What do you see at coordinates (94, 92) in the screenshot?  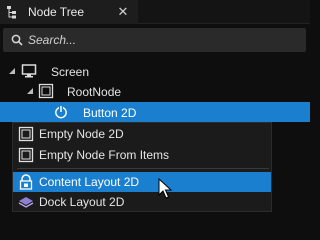 I see `tree-row-label: RootNode` at bounding box center [94, 92].